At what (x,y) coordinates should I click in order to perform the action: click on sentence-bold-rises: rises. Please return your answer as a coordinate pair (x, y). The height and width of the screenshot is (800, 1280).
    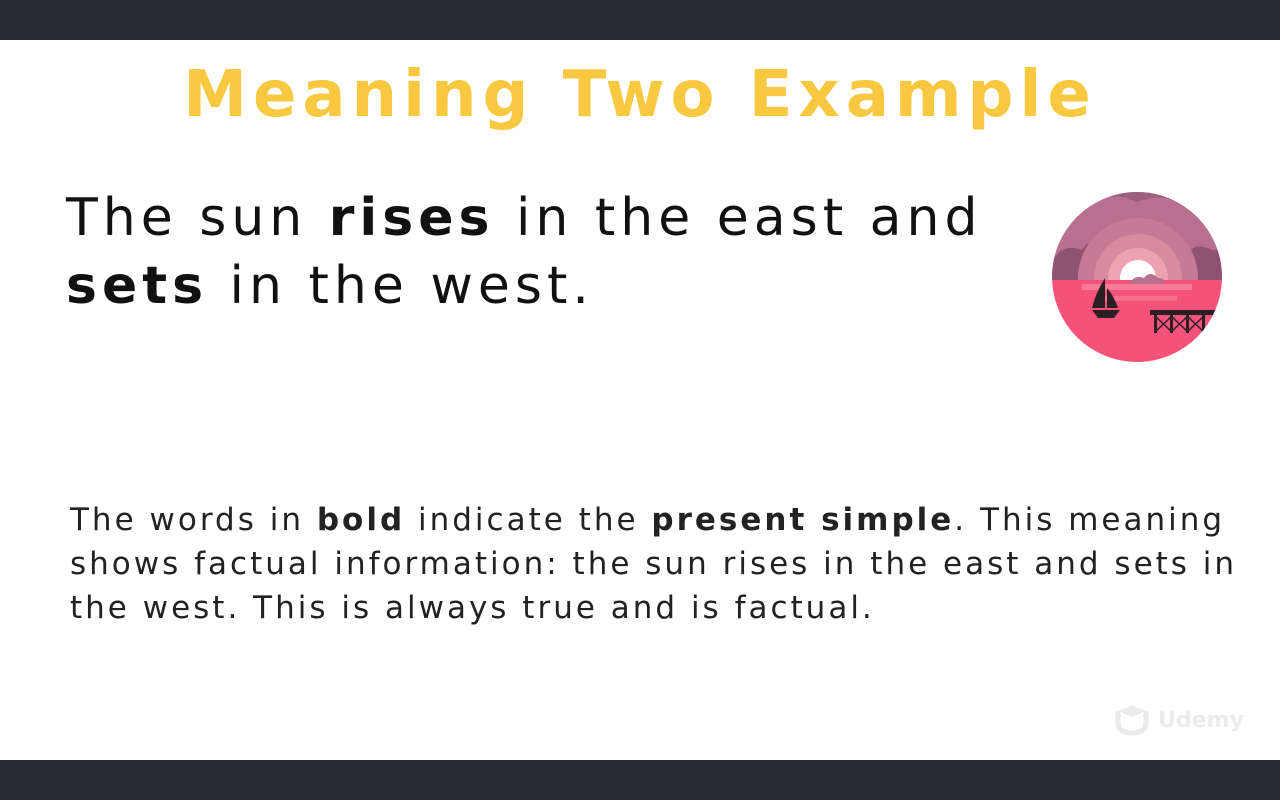
    Looking at the image, I should click on (411, 218).